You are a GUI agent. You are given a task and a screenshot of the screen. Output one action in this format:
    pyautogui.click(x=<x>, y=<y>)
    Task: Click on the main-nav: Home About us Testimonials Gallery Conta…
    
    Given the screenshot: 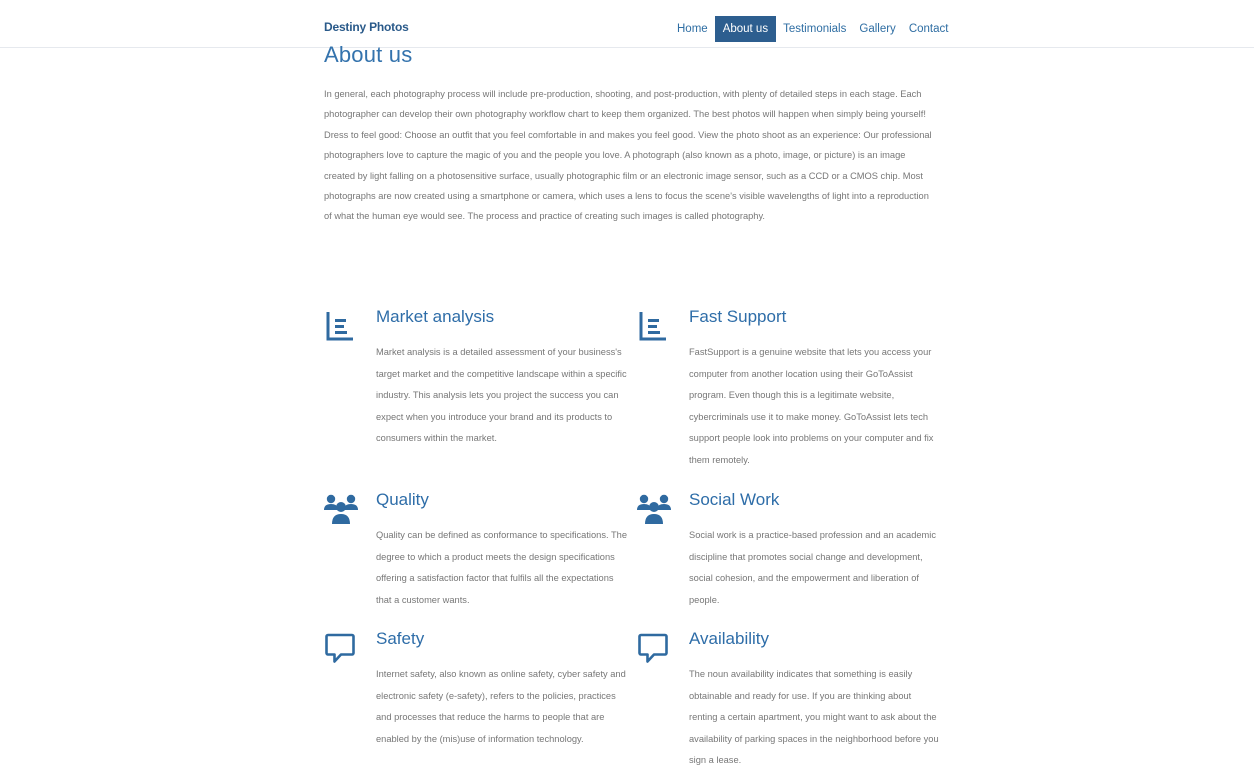 What is the action you would take?
    pyautogui.click(x=813, y=29)
    